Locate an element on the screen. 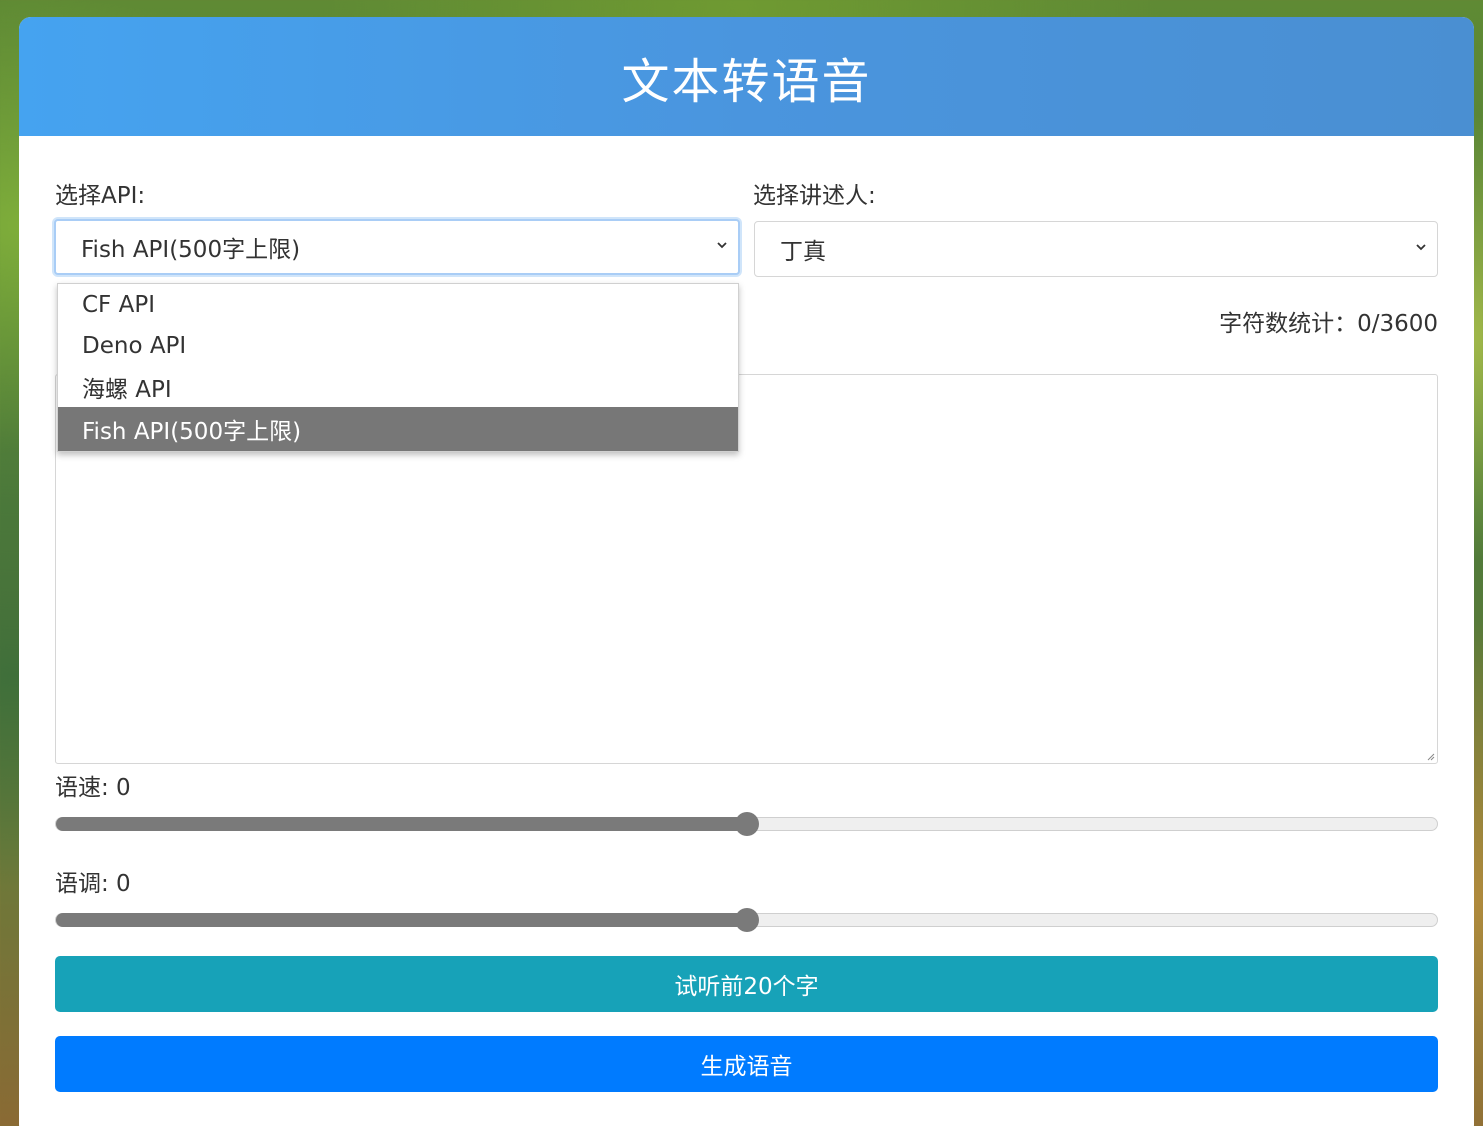 The width and height of the screenshot is (1483, 1126). header-bar: 文本转语音 is located at coordinates (746, 76).